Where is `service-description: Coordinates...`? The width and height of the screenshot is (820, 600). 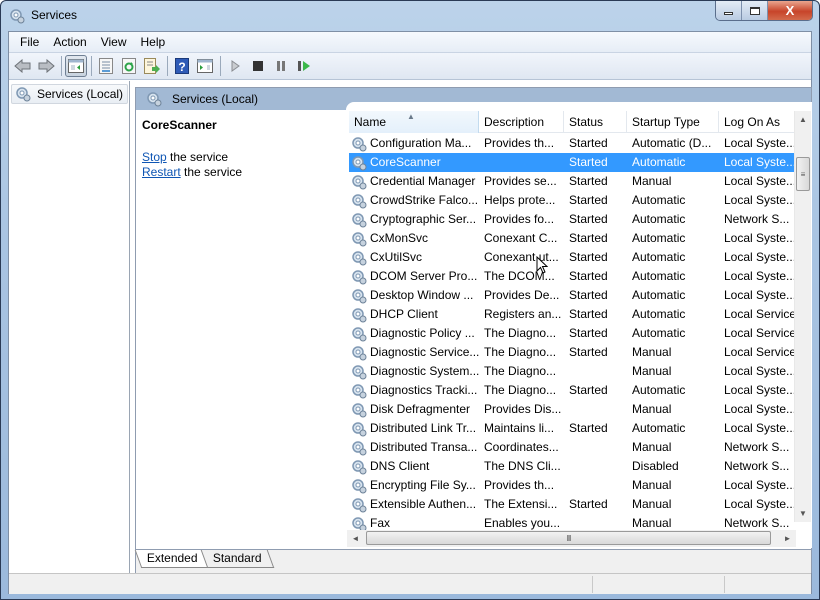 service-description: Coordinates... is located at coordinates (521, 447).